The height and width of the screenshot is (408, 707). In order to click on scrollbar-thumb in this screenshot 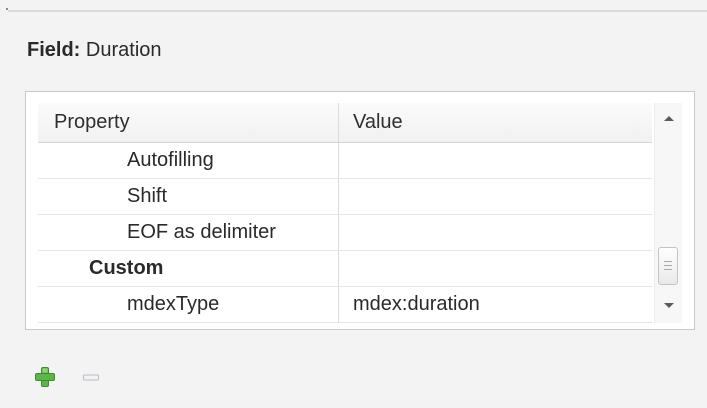, I will do `click(668, 266)`.